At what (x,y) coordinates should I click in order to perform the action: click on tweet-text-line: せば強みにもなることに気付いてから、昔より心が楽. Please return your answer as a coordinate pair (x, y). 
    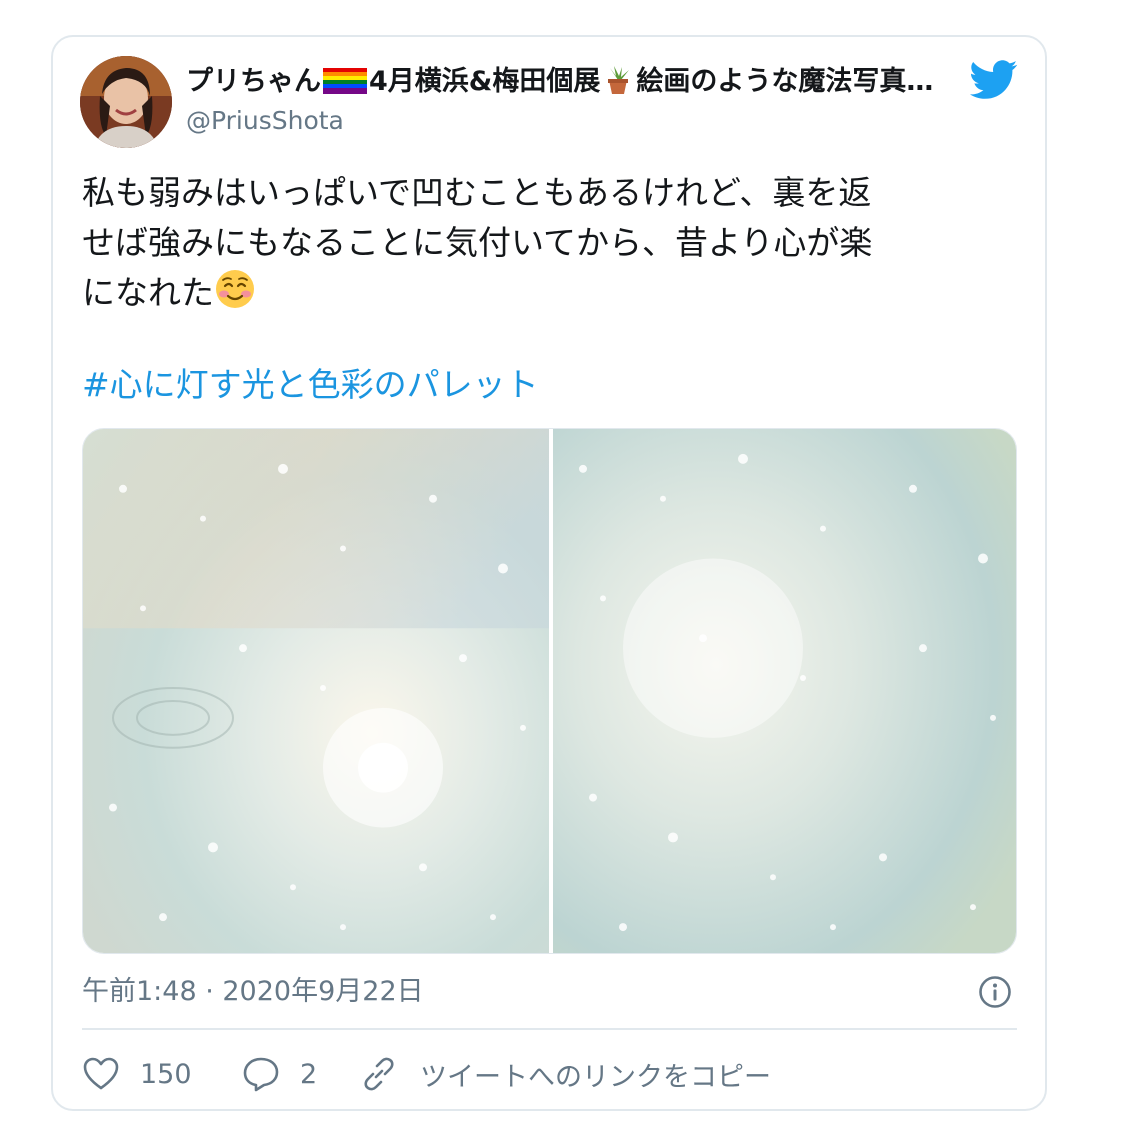
    Looking at the image, I should click on (477, 242).